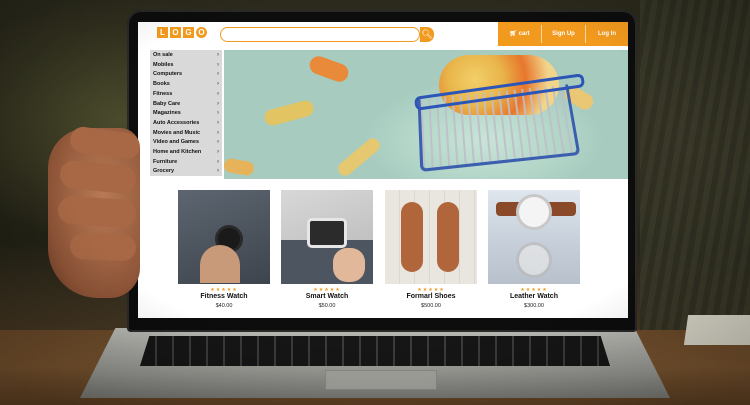 The width and height of the screenshot is (750, 405). What do you see at coordinates (431, 306) in the screenshot?
I see `product-price: $500.00` at bounding box center [431, 306].